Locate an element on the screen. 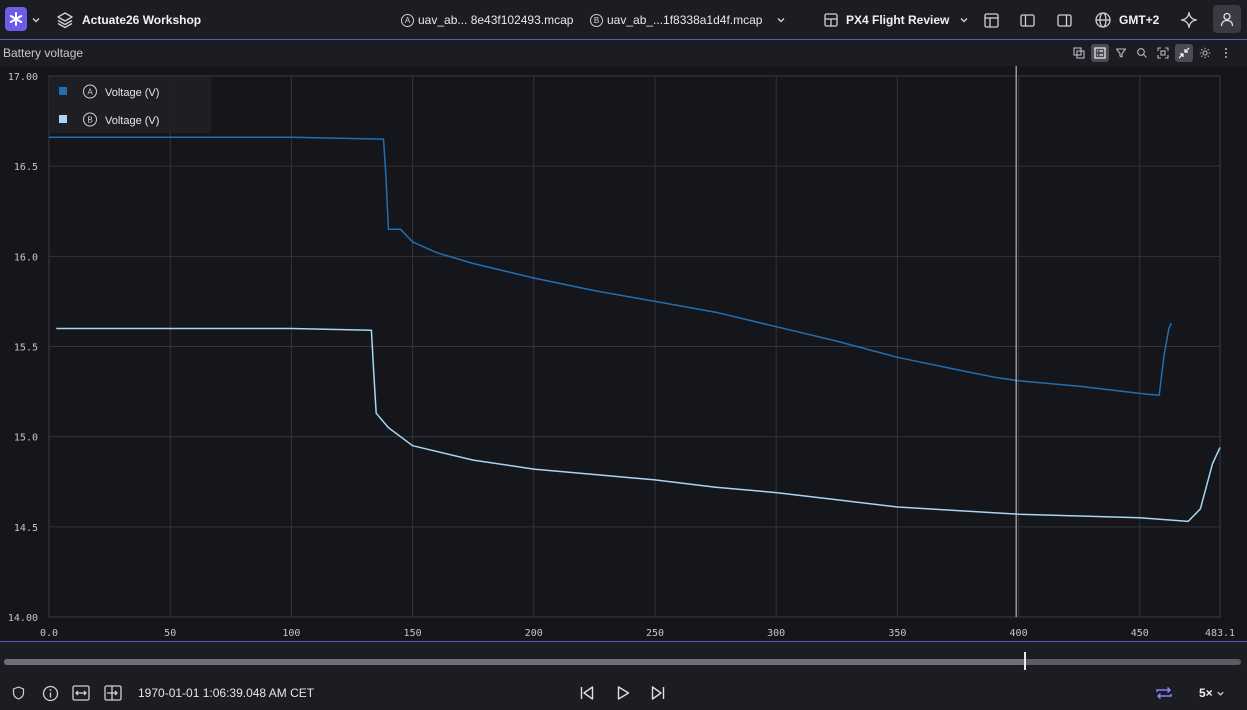  source-file-b: B uav_ab_...1f8338a1d4f.mcap is located at coordinates (676, 20).